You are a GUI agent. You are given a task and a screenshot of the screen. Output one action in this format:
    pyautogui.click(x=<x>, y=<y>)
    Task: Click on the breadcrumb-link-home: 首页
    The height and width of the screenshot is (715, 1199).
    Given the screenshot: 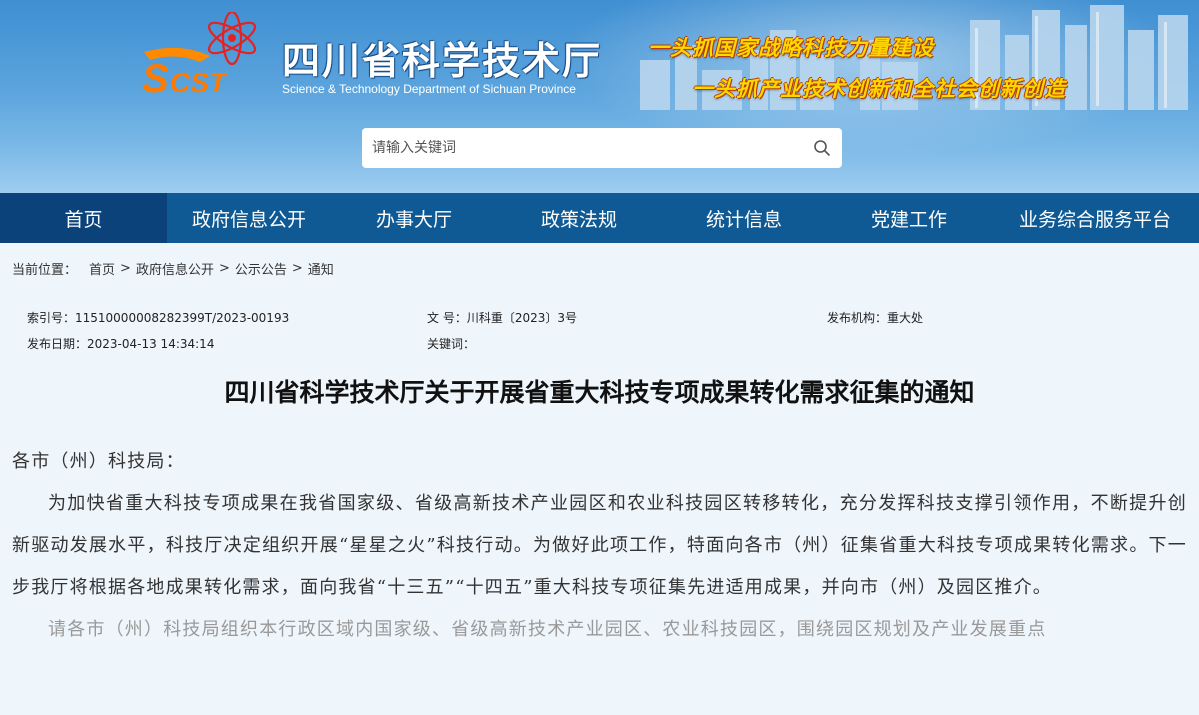 What is the action you would take?
    pyautogui.click(x=102, y=268)
    